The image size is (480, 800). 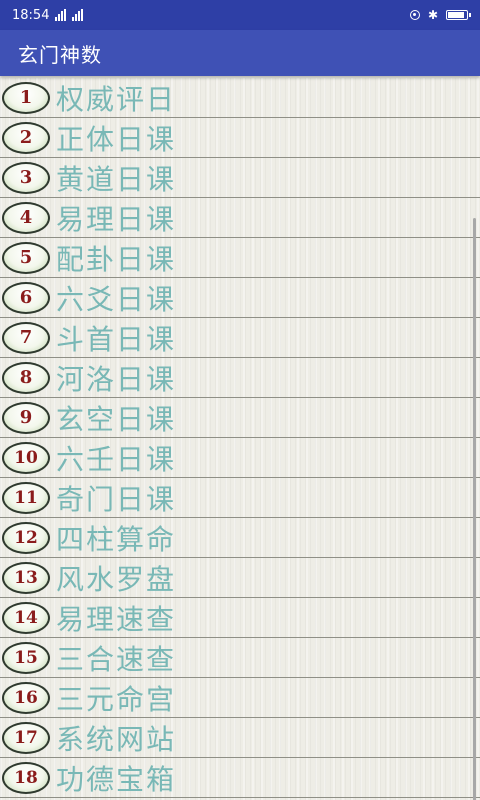 I want to click on sync-icon, so click(x=414, y=15).